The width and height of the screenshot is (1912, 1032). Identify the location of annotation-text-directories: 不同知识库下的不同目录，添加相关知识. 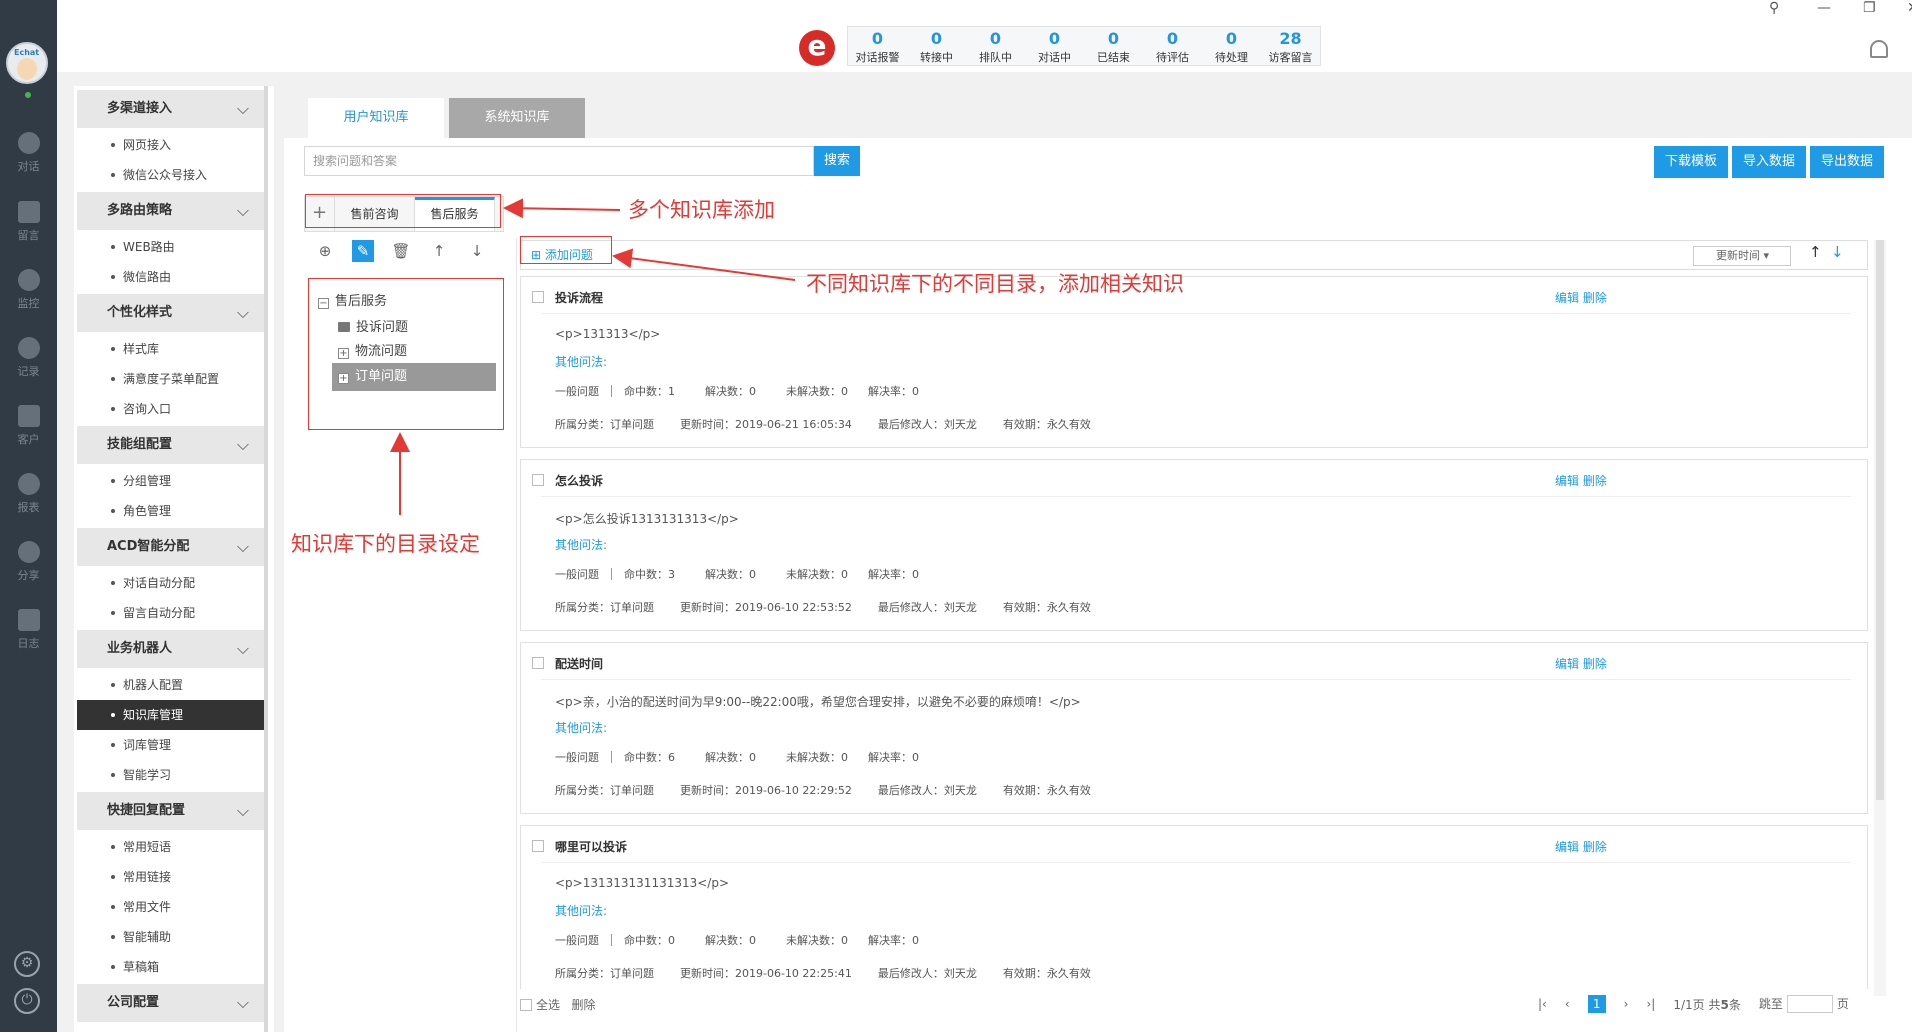
(995, 284).